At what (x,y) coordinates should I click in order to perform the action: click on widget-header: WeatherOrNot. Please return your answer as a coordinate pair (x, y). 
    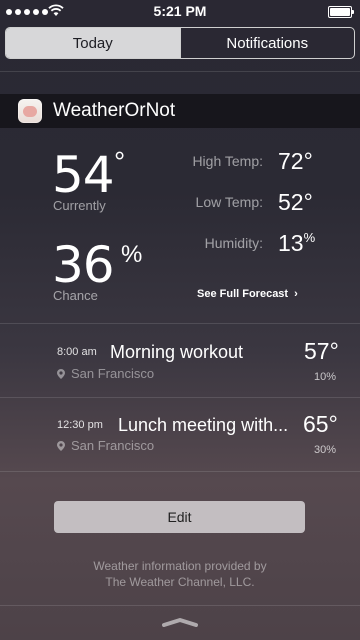
    Looking at the image, I should click on (180, 111).